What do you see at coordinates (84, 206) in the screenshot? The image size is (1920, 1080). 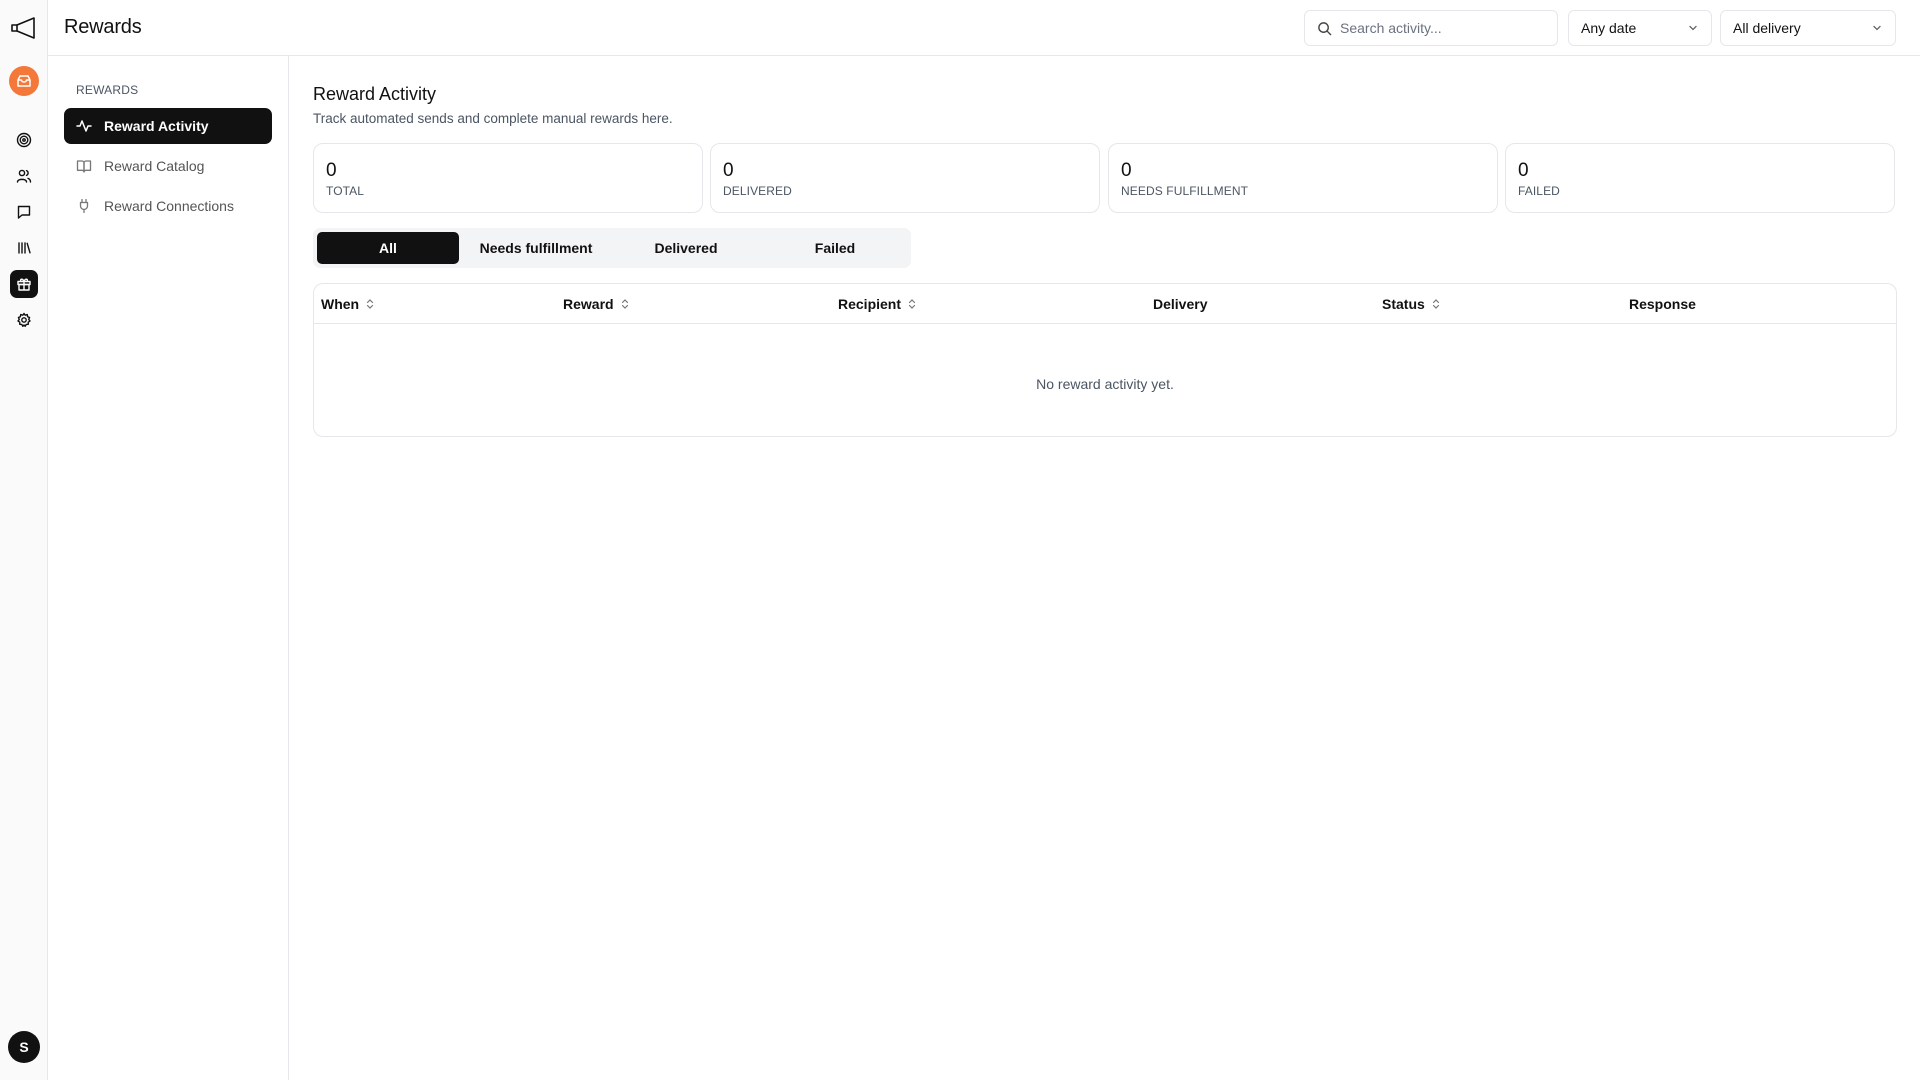 I see `plug-icon` at bounding box center [84, 206].